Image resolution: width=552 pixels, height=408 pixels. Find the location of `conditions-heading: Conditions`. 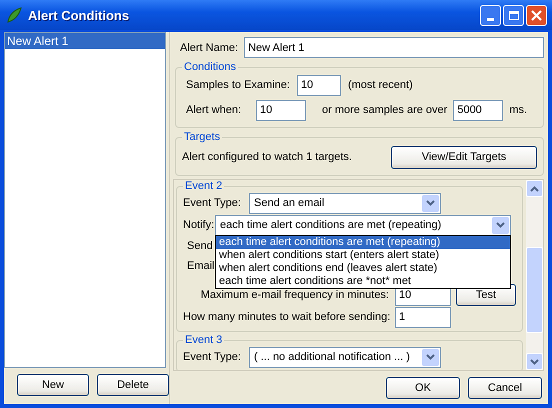

conditions-heading: Conditions is located at coordinates (210, 67).